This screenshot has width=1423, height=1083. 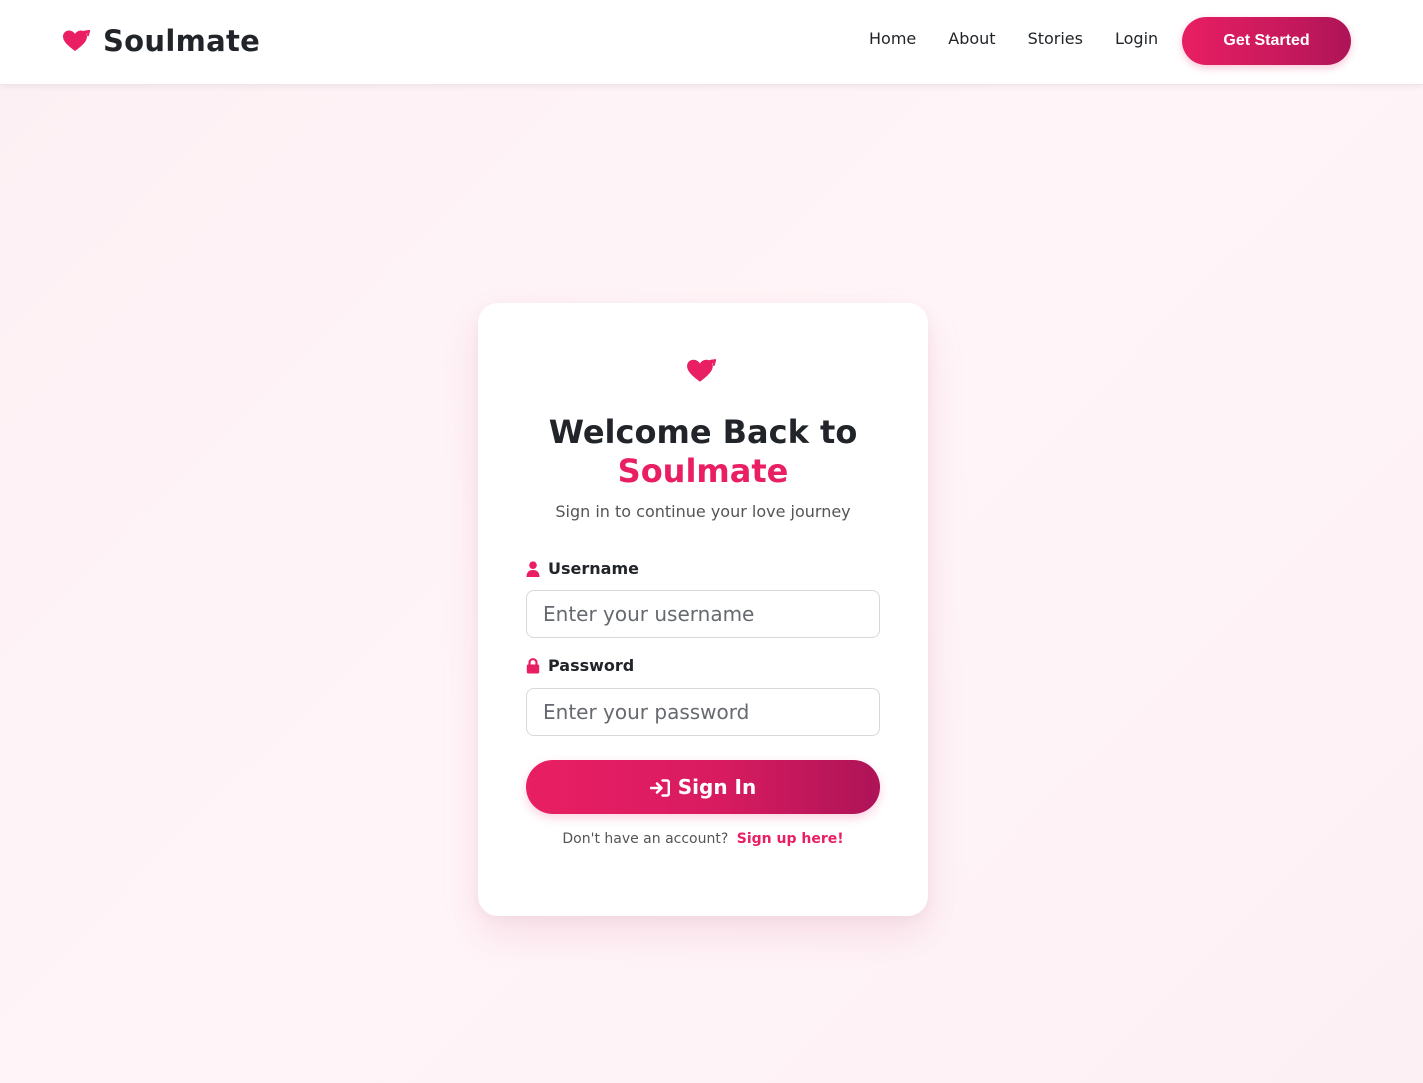 What do you see at coordinates (703, 614) in the screenshot?
I see `username-input` at bounding box center [703, 614].